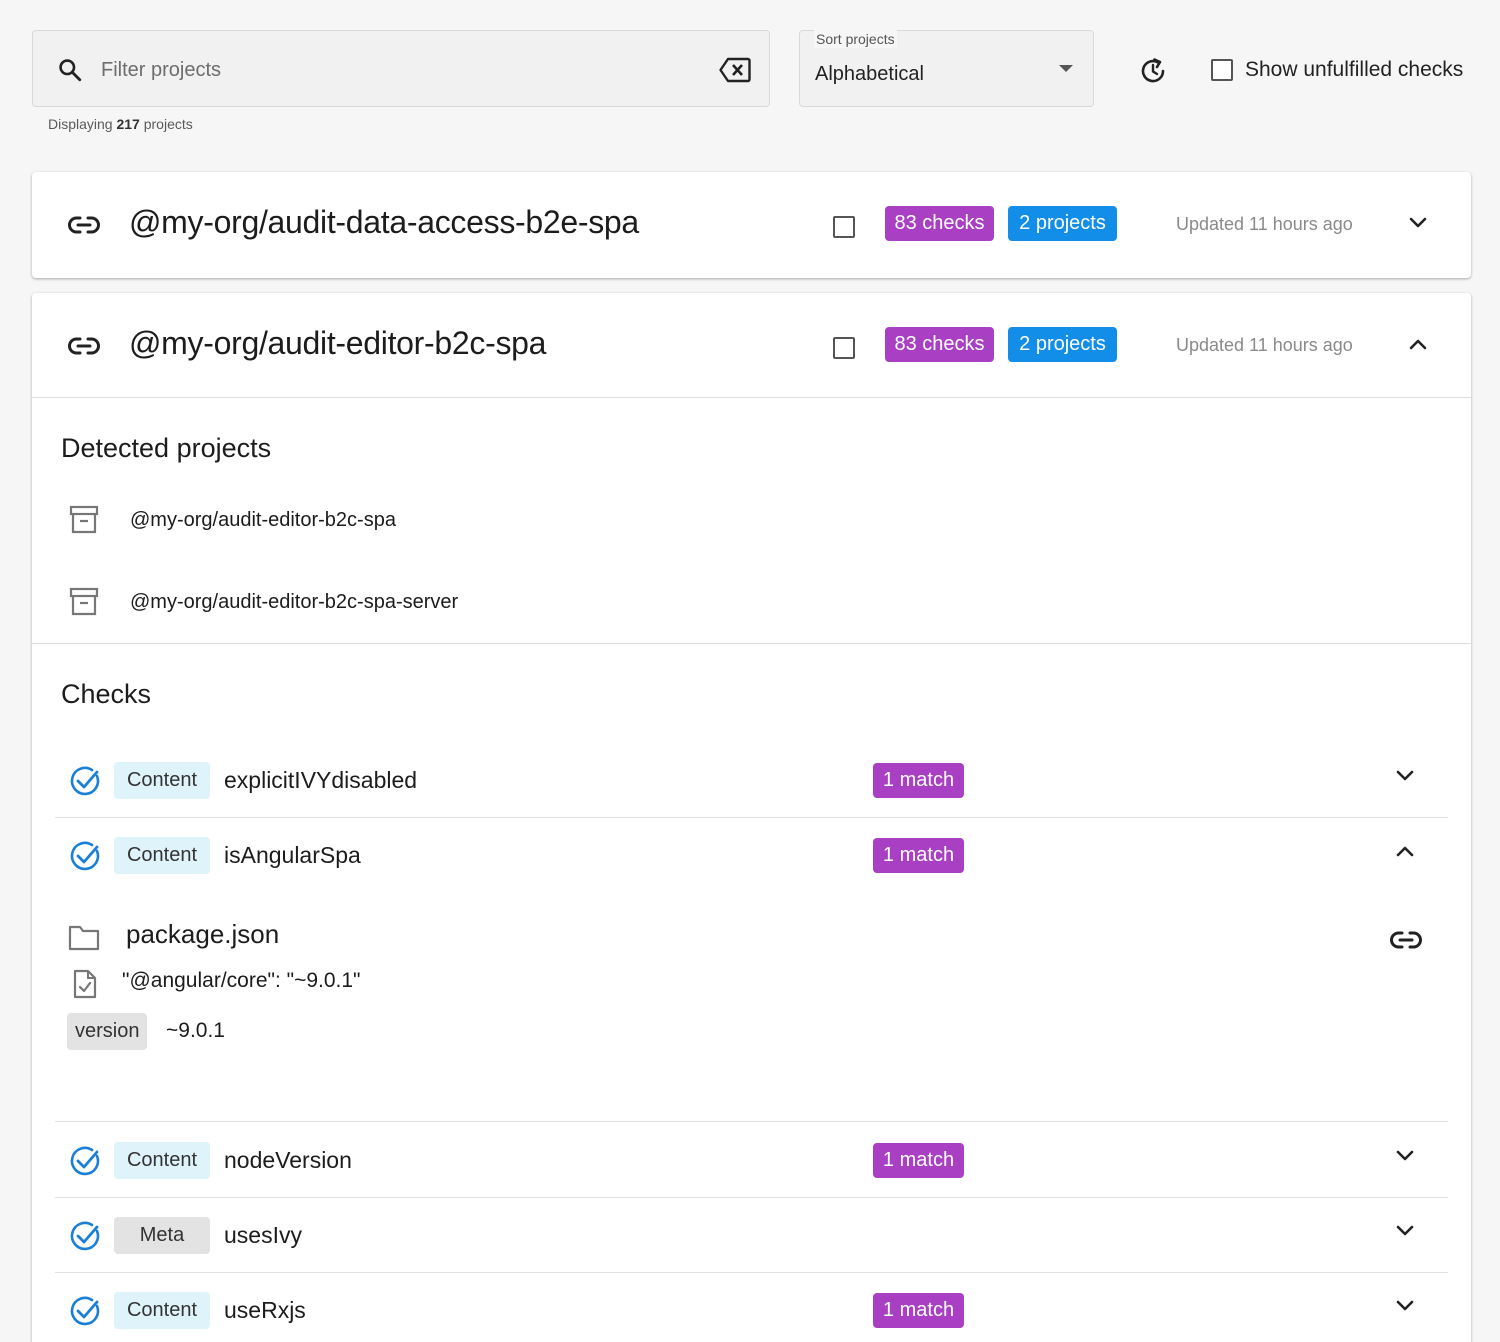 The height and width of the screenshot is (1342, 1500). What do you see at coordinates (288, 1160) in the screenshot?
I see `check-name: nodeVersion` at bounding box center [288, 1160].